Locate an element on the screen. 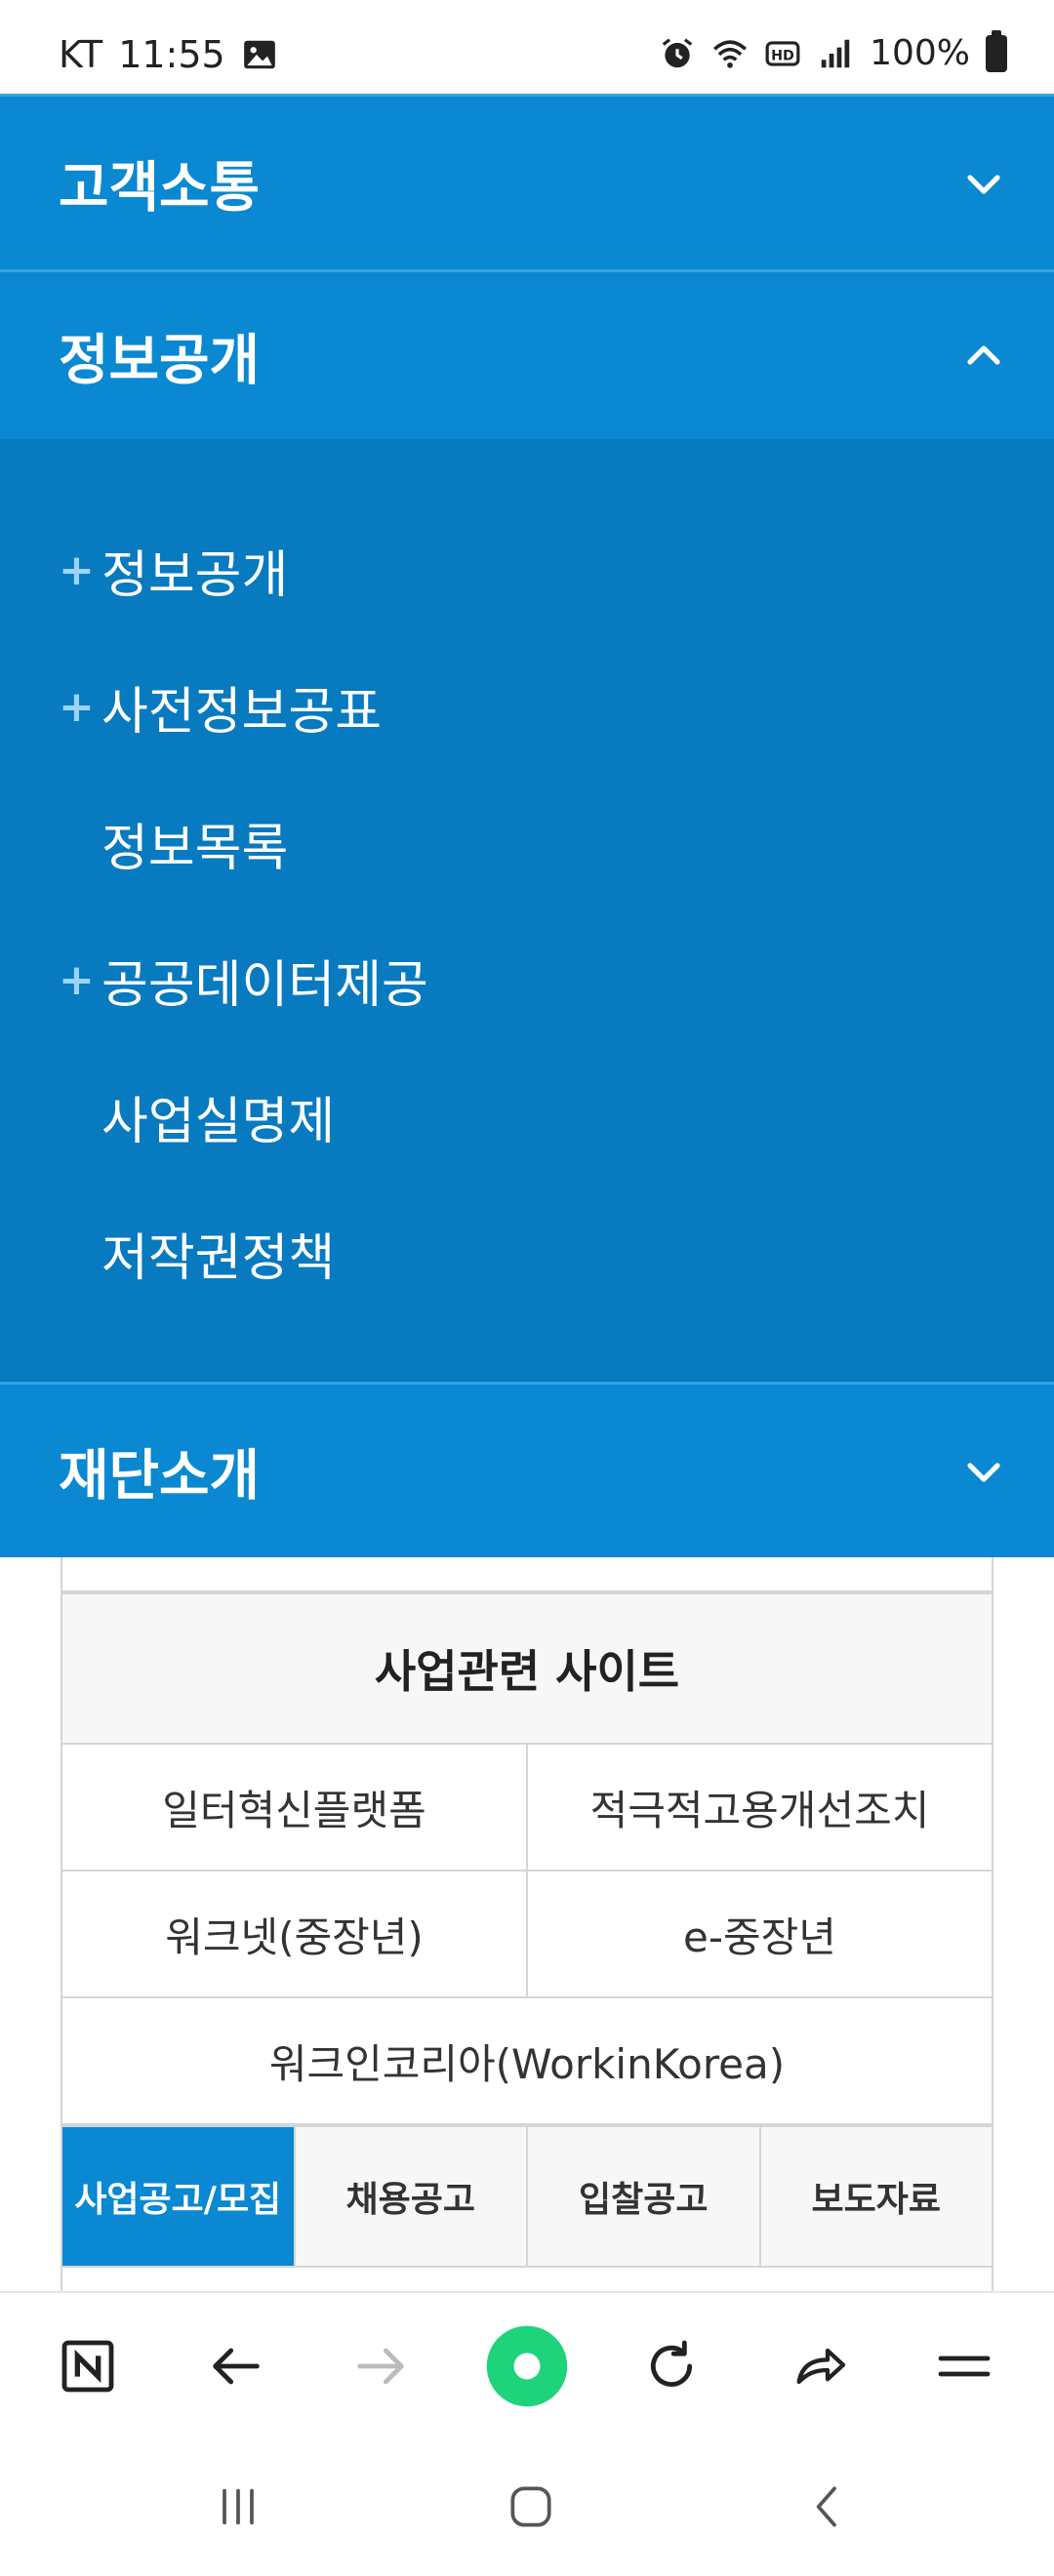  forward-button is located at coordinates (380, 2366).